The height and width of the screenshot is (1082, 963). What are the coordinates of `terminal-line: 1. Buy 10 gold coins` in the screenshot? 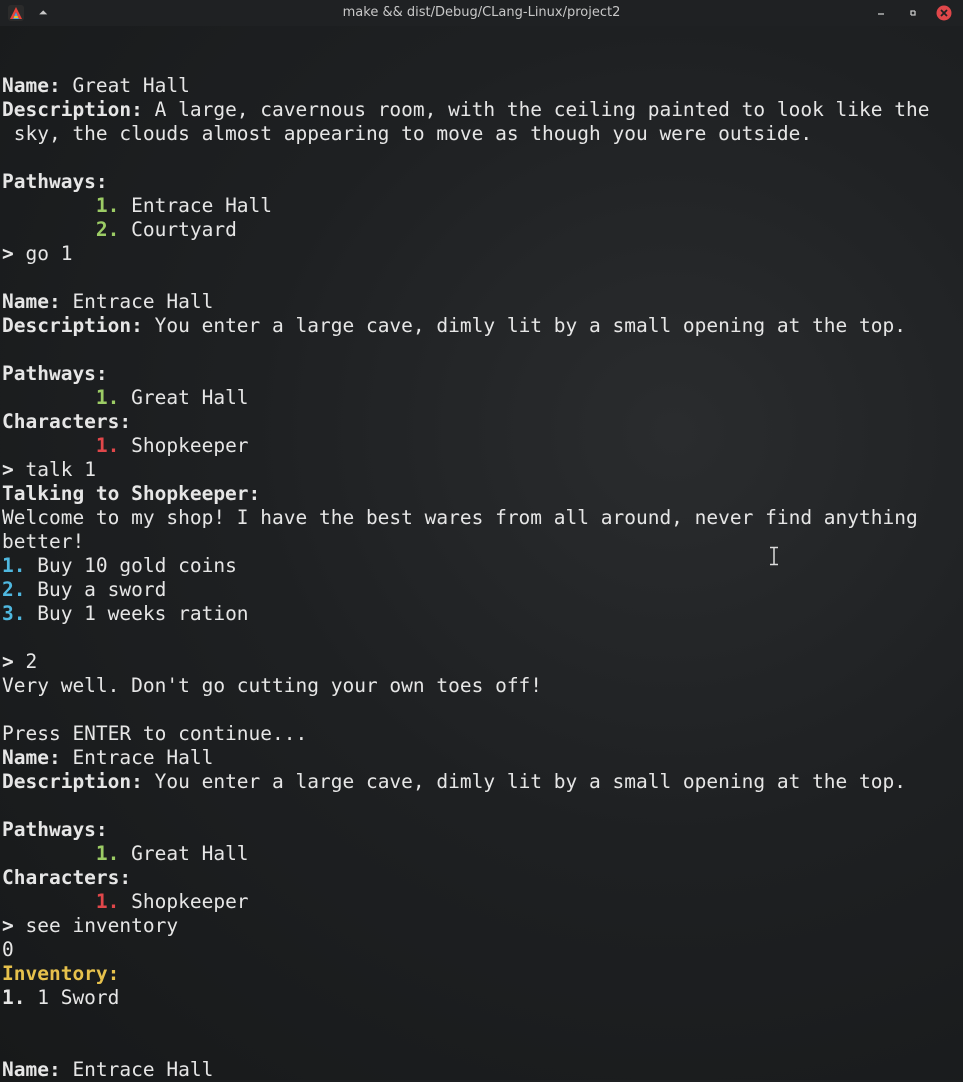 It's located at (481, 566).